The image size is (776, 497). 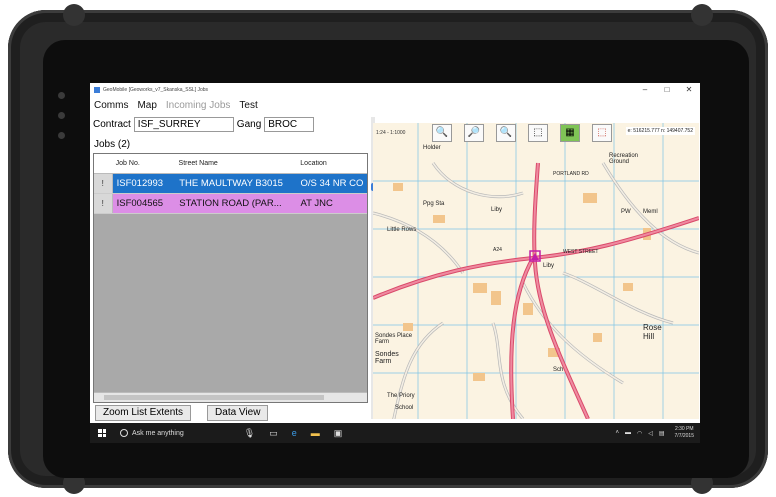 I want to click on gang-field: BROC, so click(x=289, y=124).